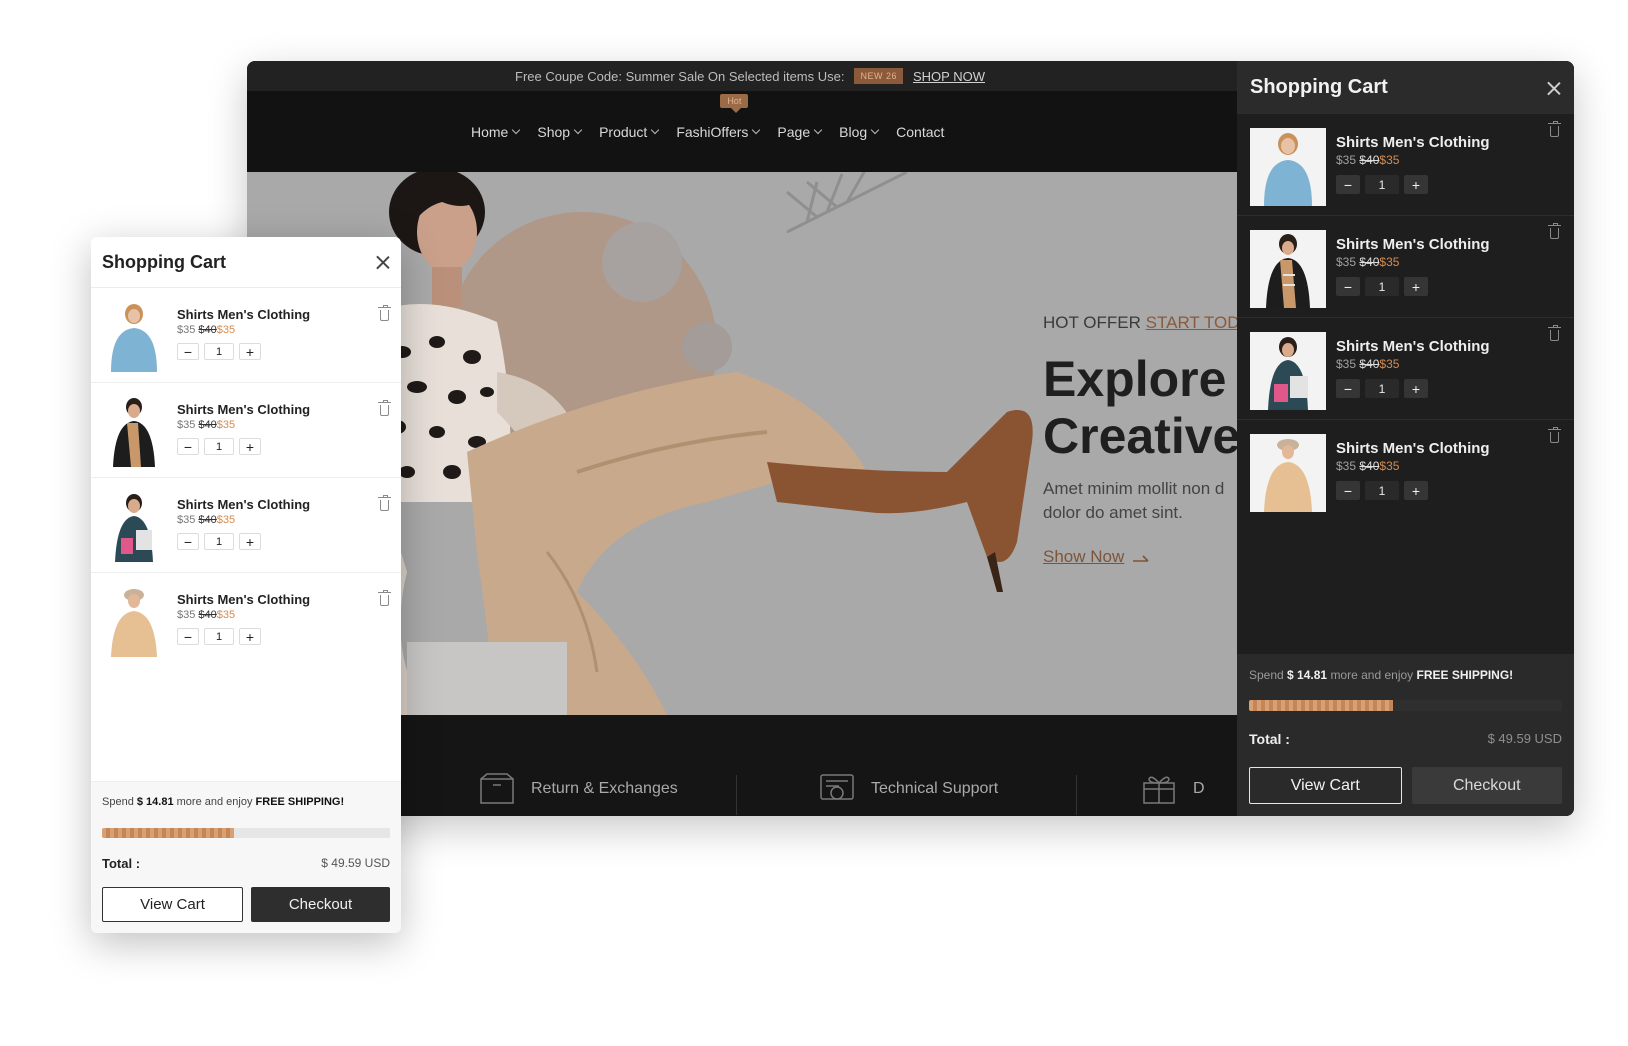 This screenshot has height=1046, width=1628. Describe the element at coordinates (560, 132) in the screenshot. I see `nav-item-shop: Shop` at that location.